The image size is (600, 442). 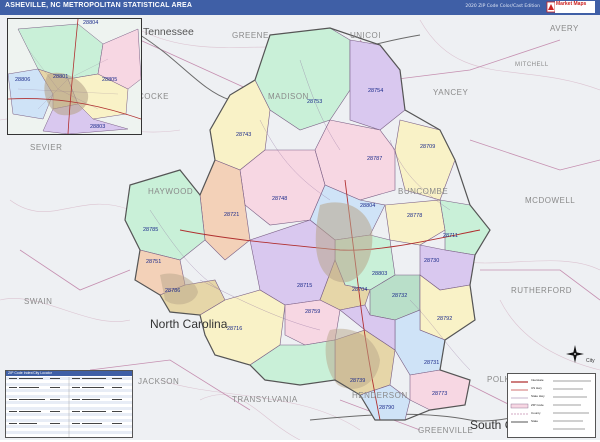 I want to click on zip-label-28715: 28715, so click(x=305, y=286).